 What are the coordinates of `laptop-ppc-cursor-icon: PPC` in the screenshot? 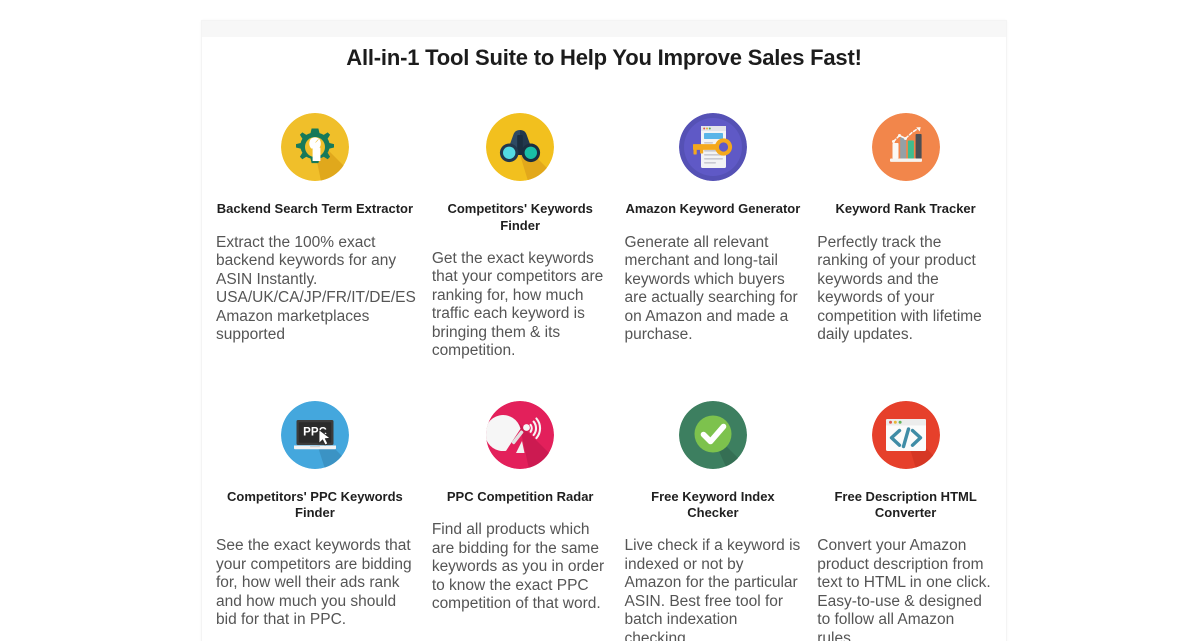 It's located at (314, 434).